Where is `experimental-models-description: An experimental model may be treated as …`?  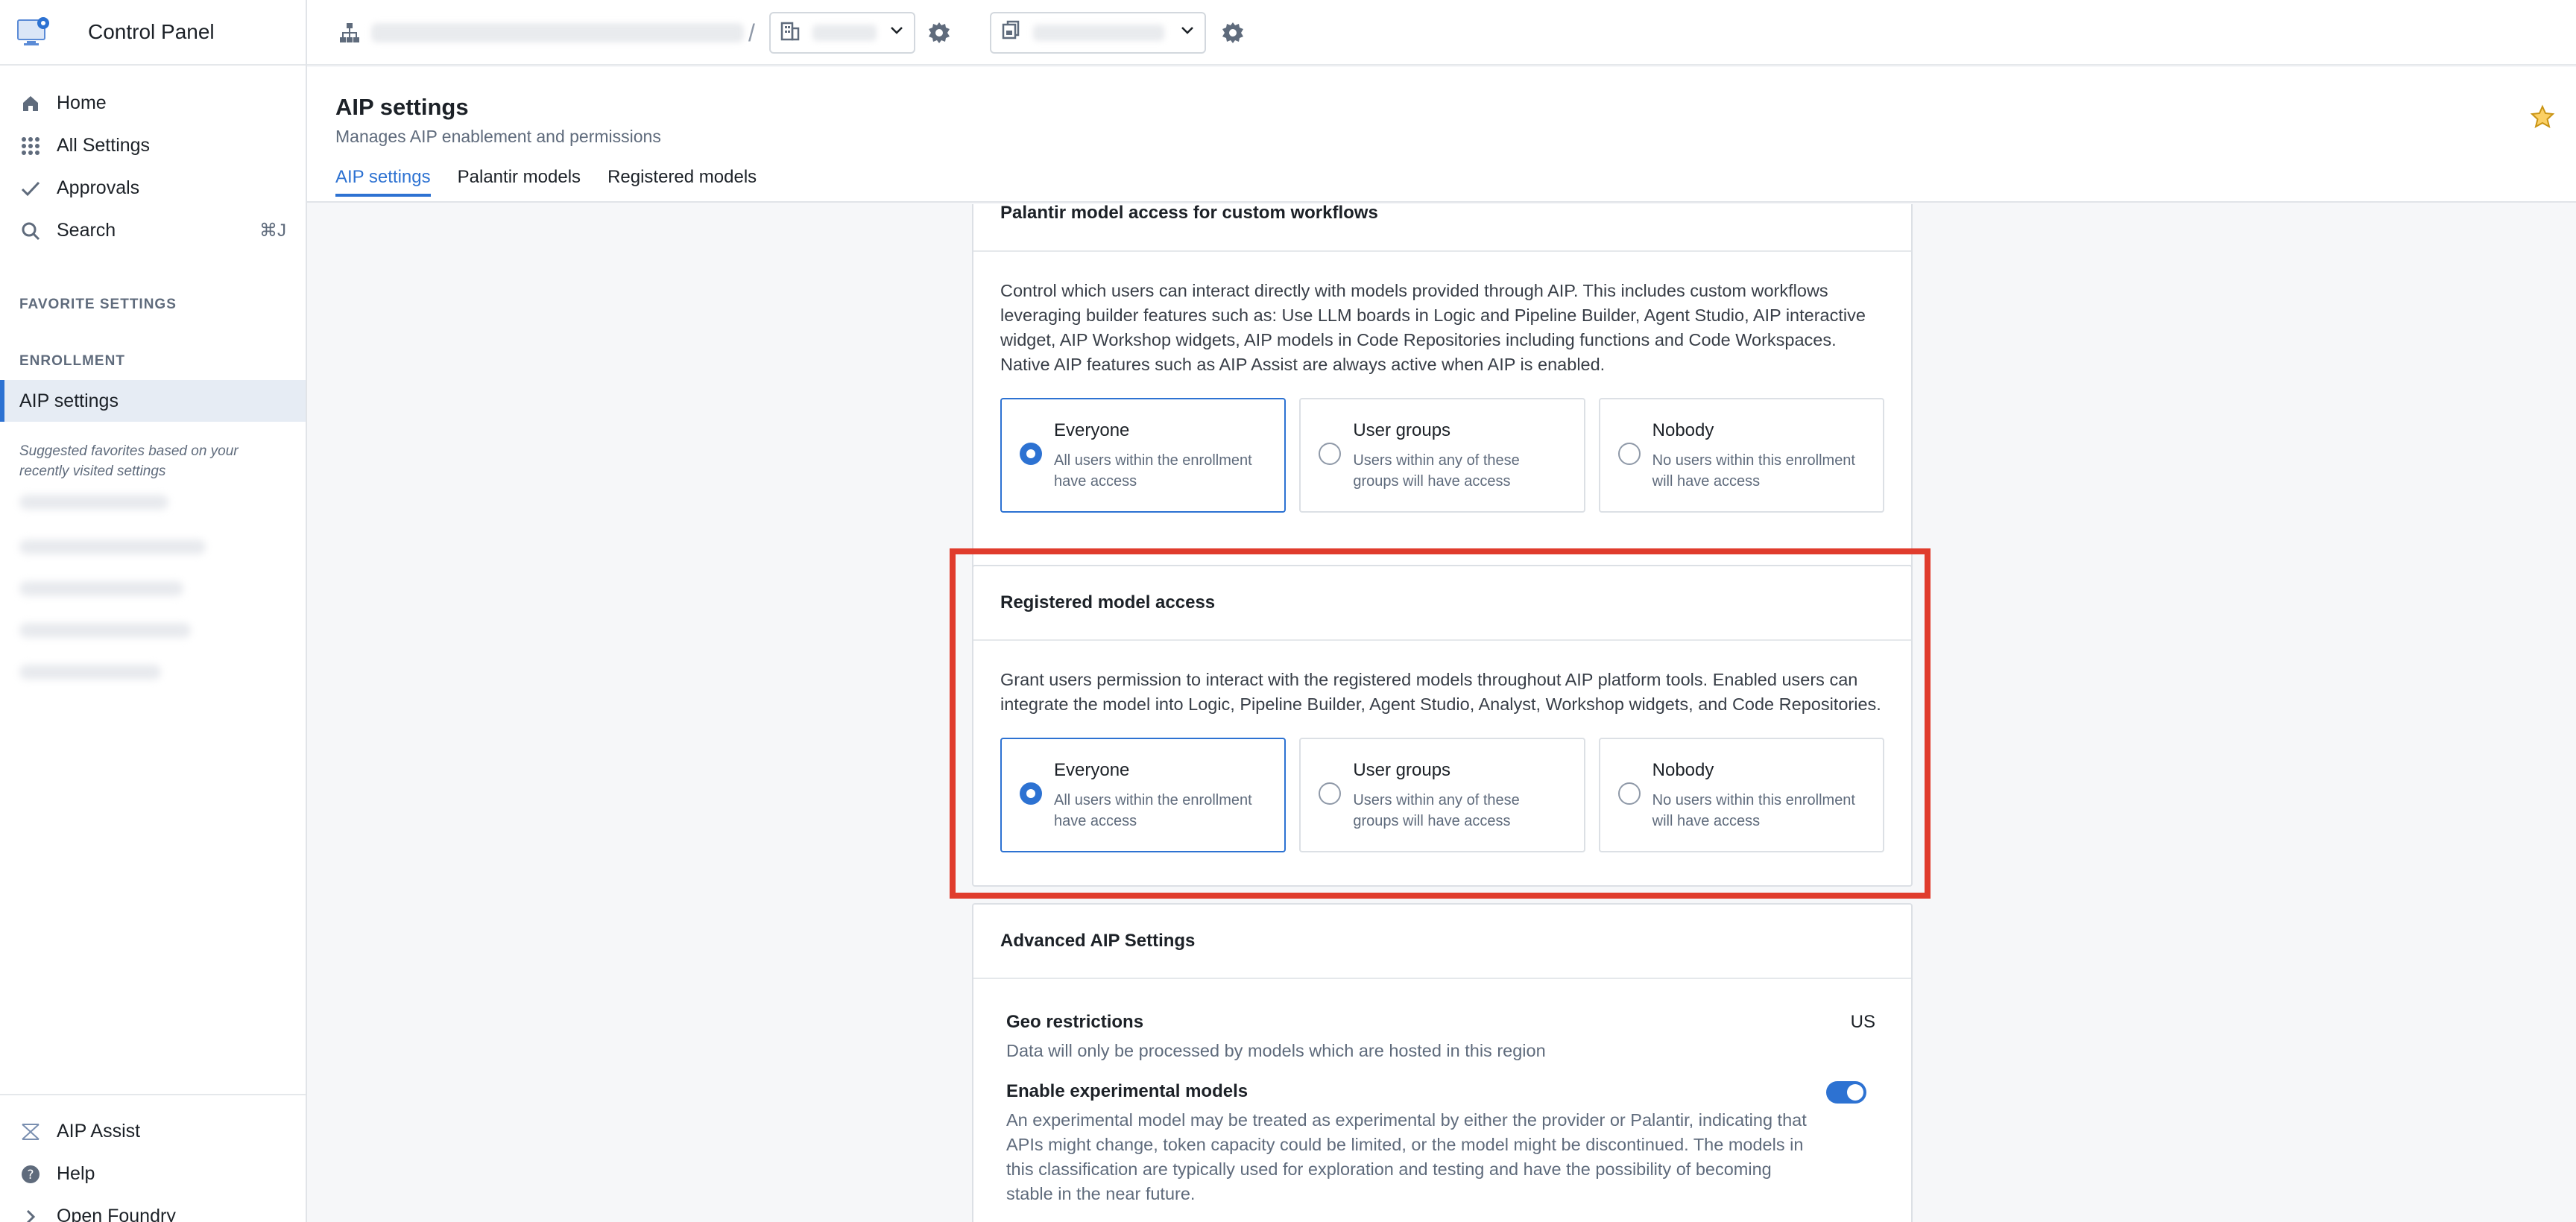
experimental-models-description: An experimental model may be treated as … is located at coordinates (1406, 1156).